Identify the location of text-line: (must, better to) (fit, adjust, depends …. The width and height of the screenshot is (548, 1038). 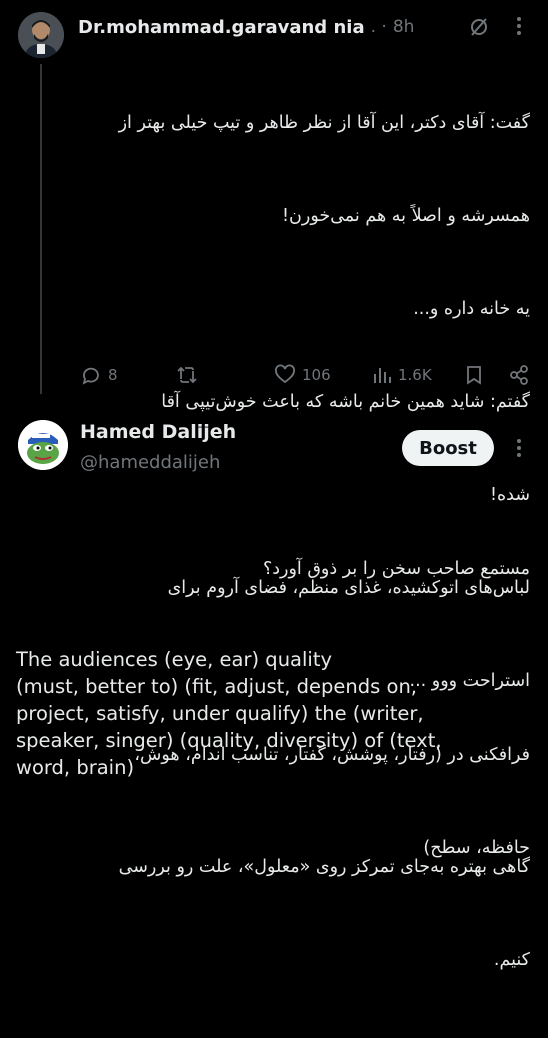
(216, 686).